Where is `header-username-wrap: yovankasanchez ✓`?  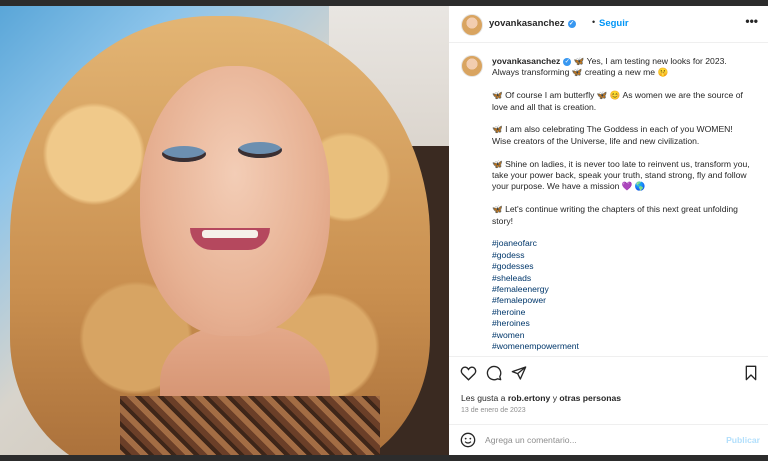 header-username-wrap: yovankasanchez ✓ is located at coordinates (532, 23).